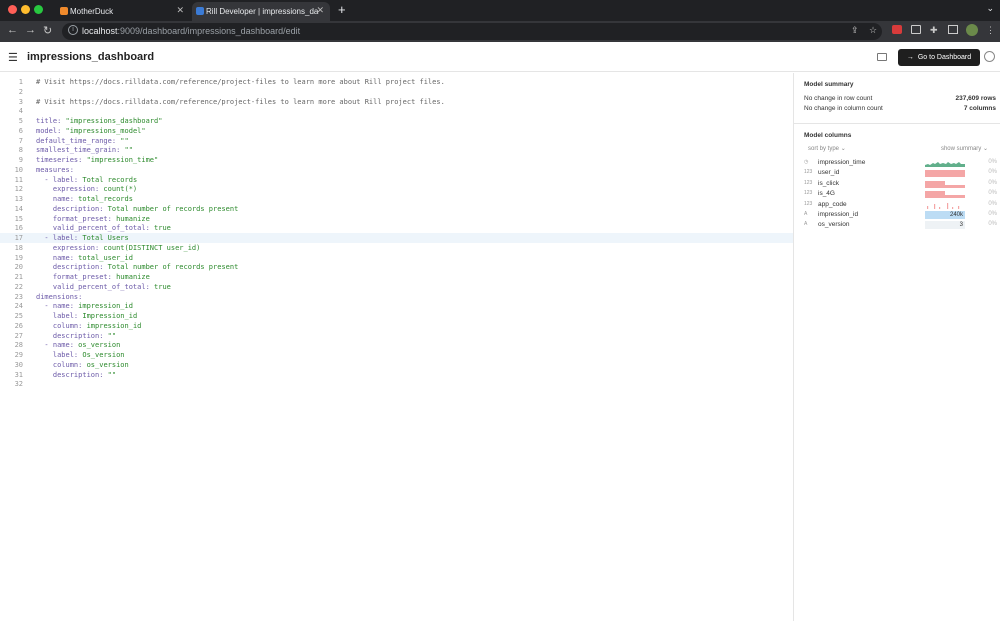  Describe the element at coordinates (990, 30) in the screenshot. I see `browser-menu-icon: ⋮` at that location.